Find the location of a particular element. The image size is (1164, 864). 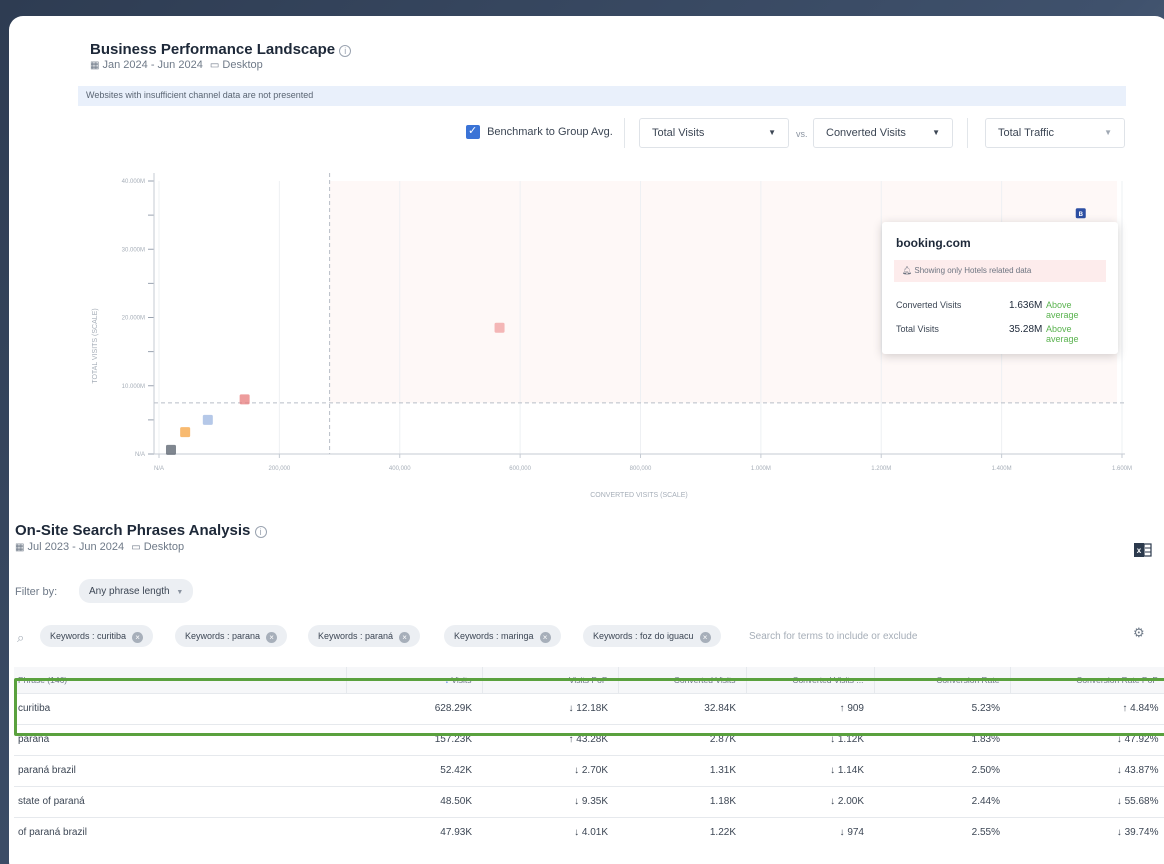

ospa-device: Desktop is located at coordinates (164, 547).